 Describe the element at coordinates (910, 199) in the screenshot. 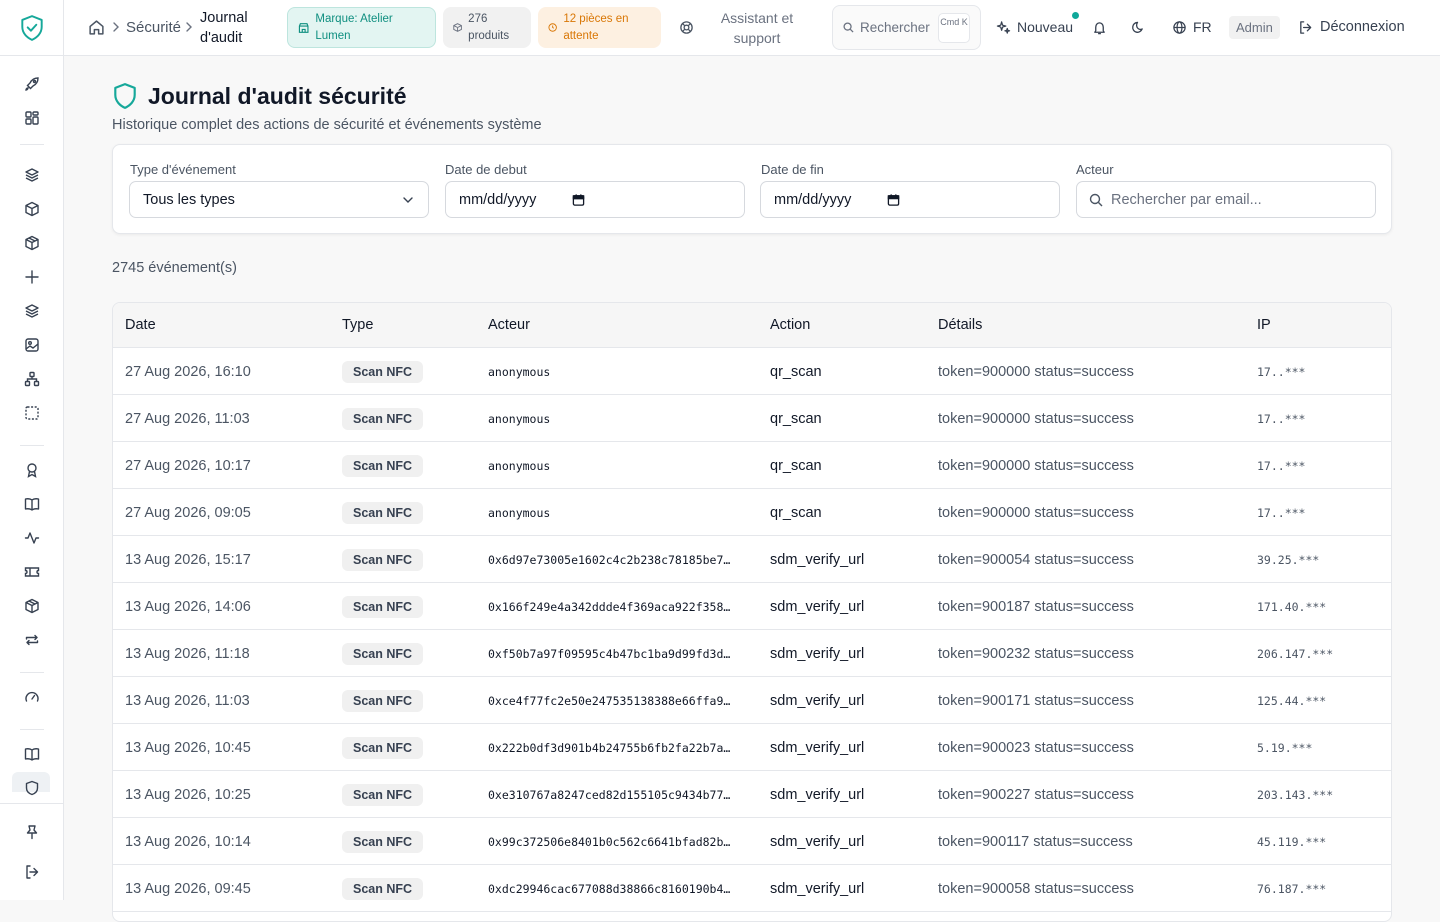

I see `end-date-input: mm/dd/yyyy` at that location.